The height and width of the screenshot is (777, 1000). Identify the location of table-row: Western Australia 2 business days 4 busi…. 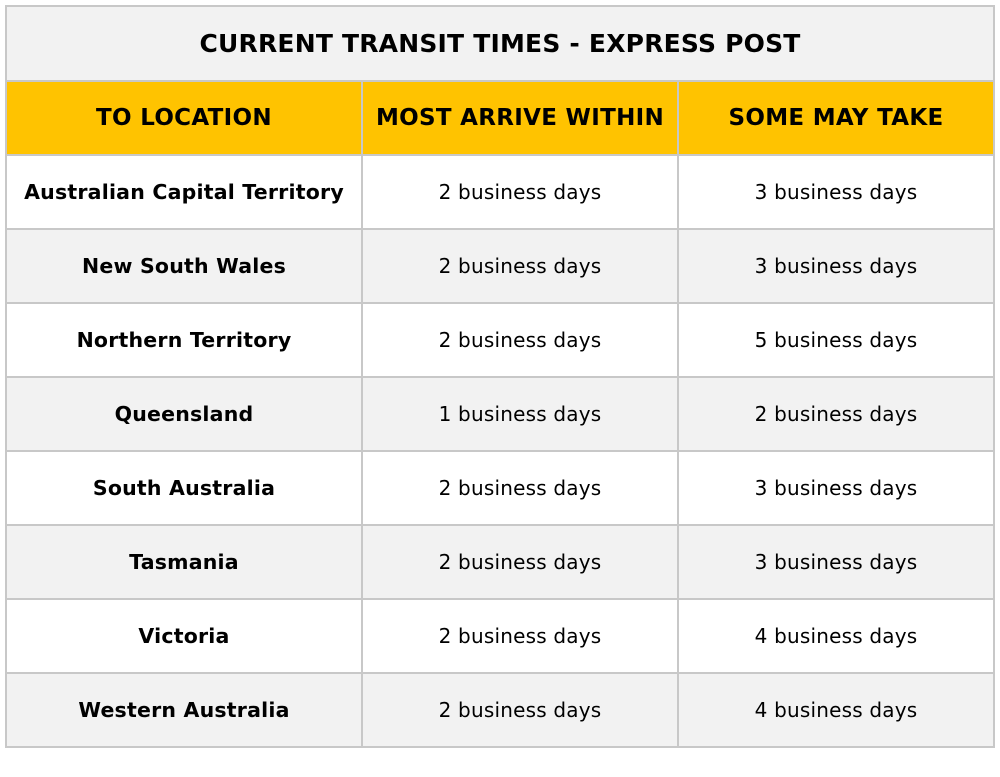
(500, 710).